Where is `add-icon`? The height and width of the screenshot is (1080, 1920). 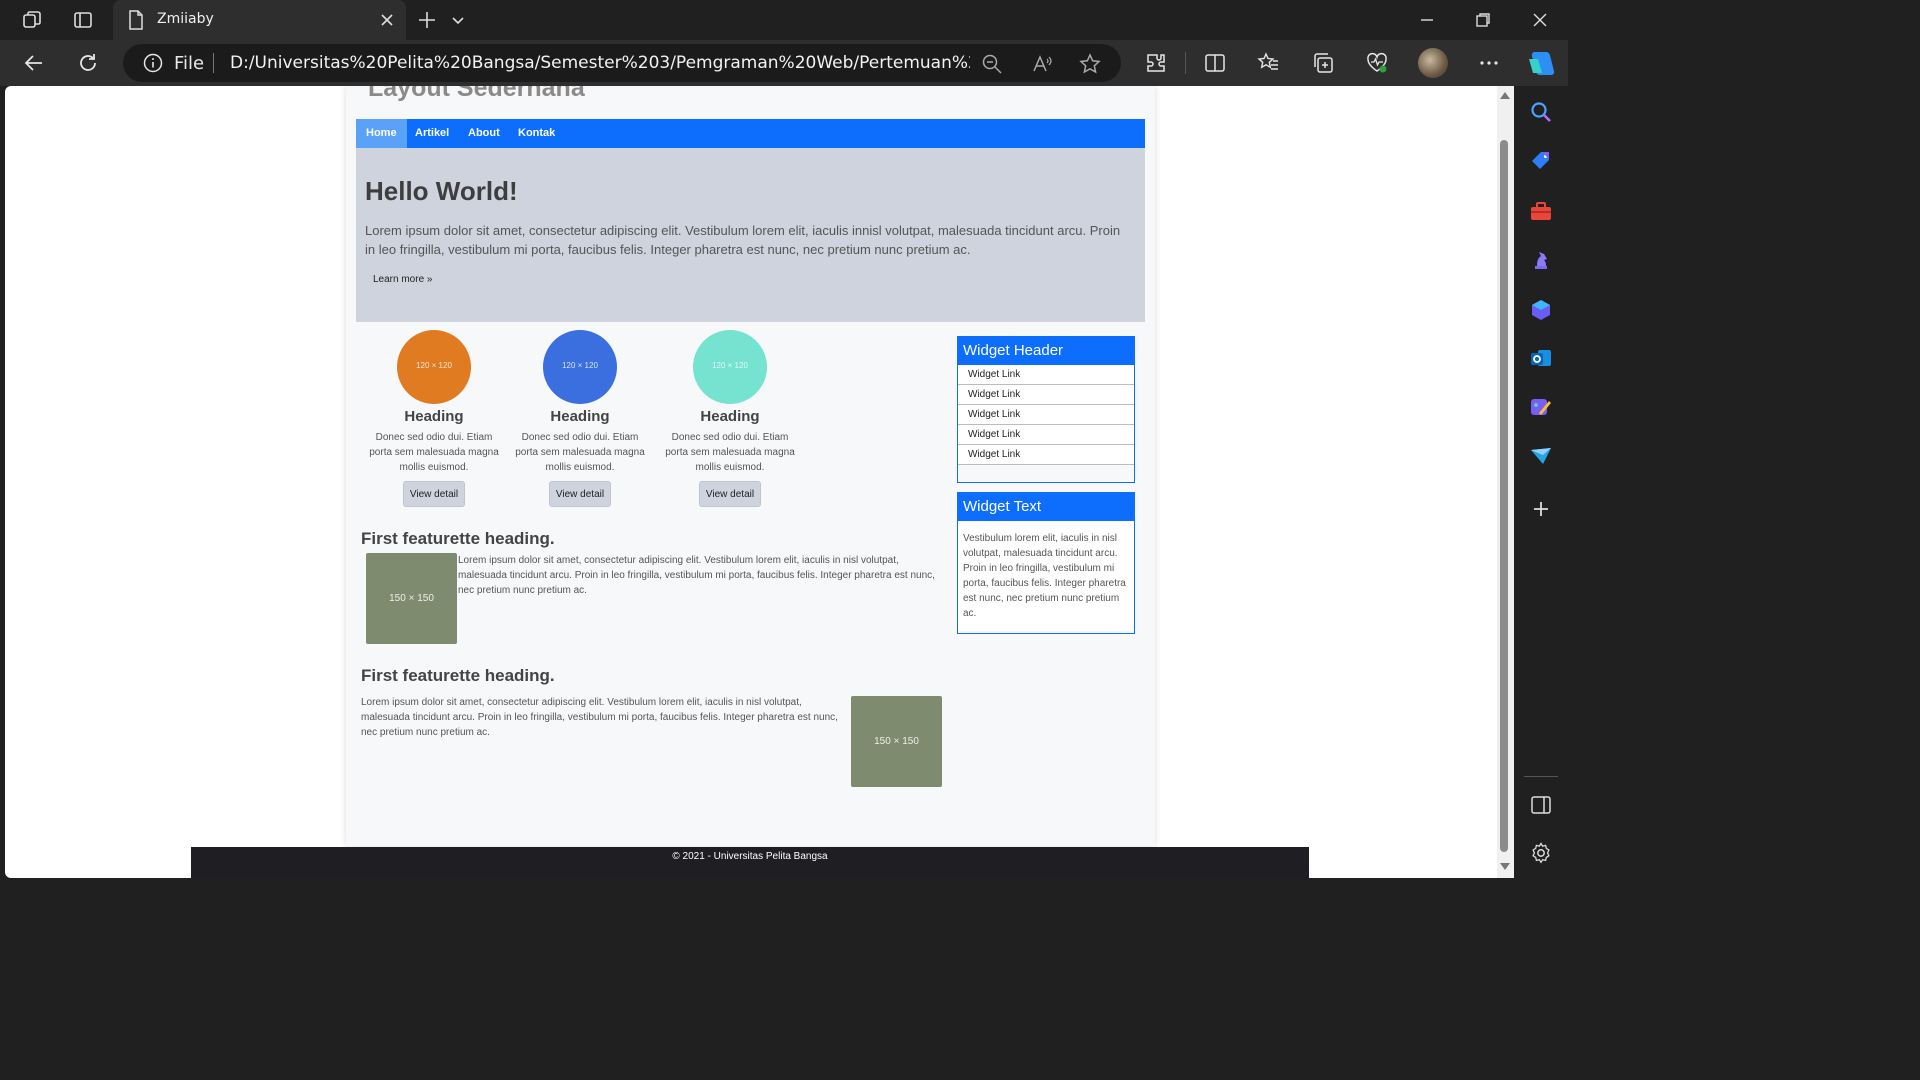
add-icon is located at coordinates (1541, 509).